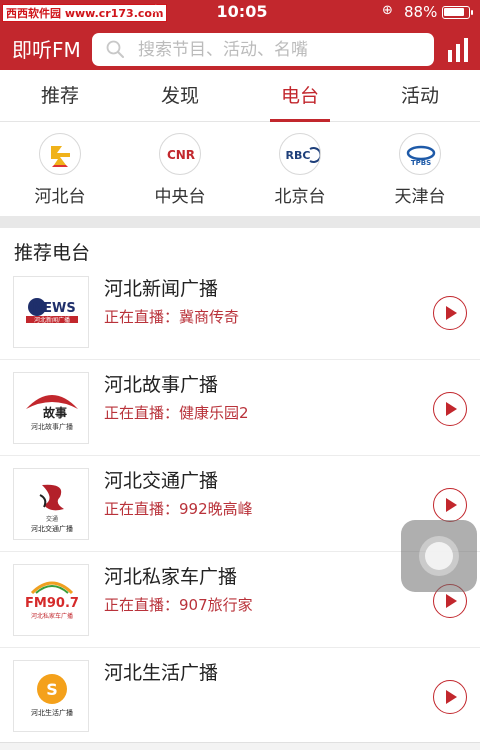 This screenshot has width=480, height=750. I want to click on cnr-logo-icon: CNR, so click(180, 154).